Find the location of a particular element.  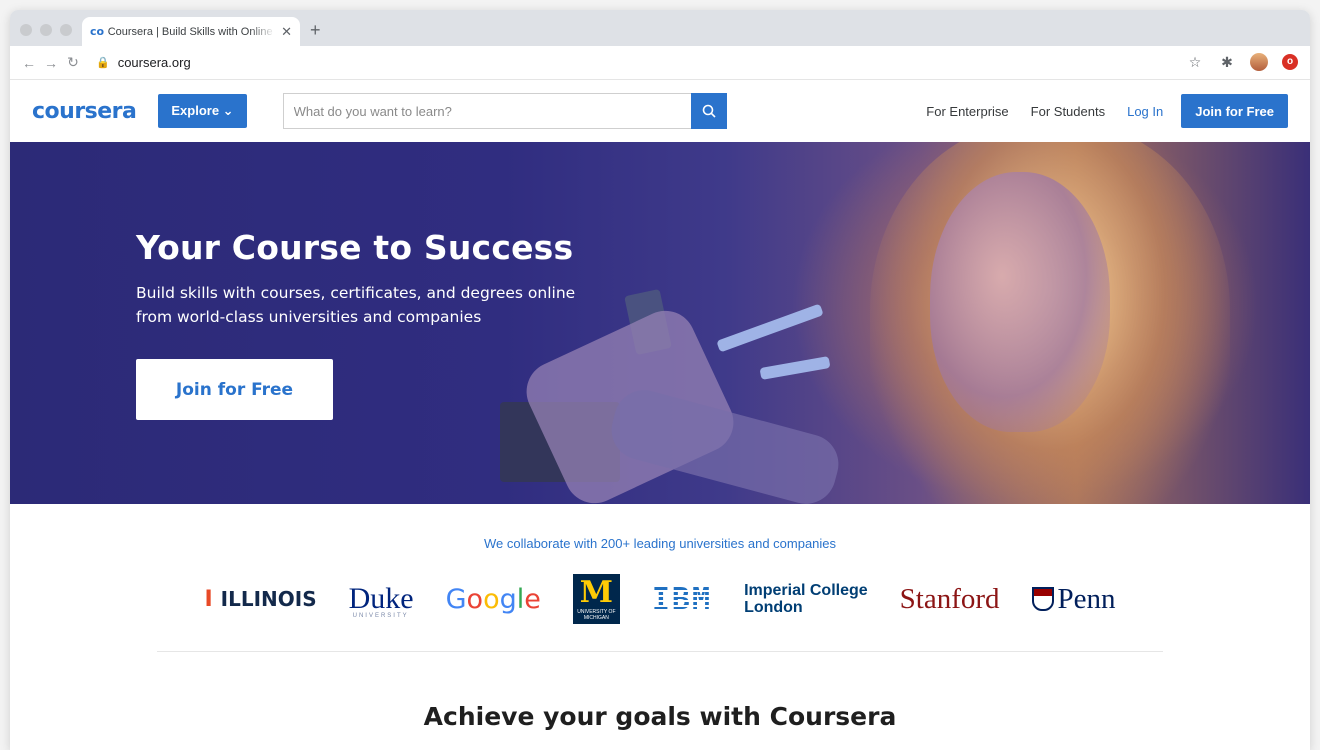

coursera-logo: coursera is located at coordinates (84, 111).